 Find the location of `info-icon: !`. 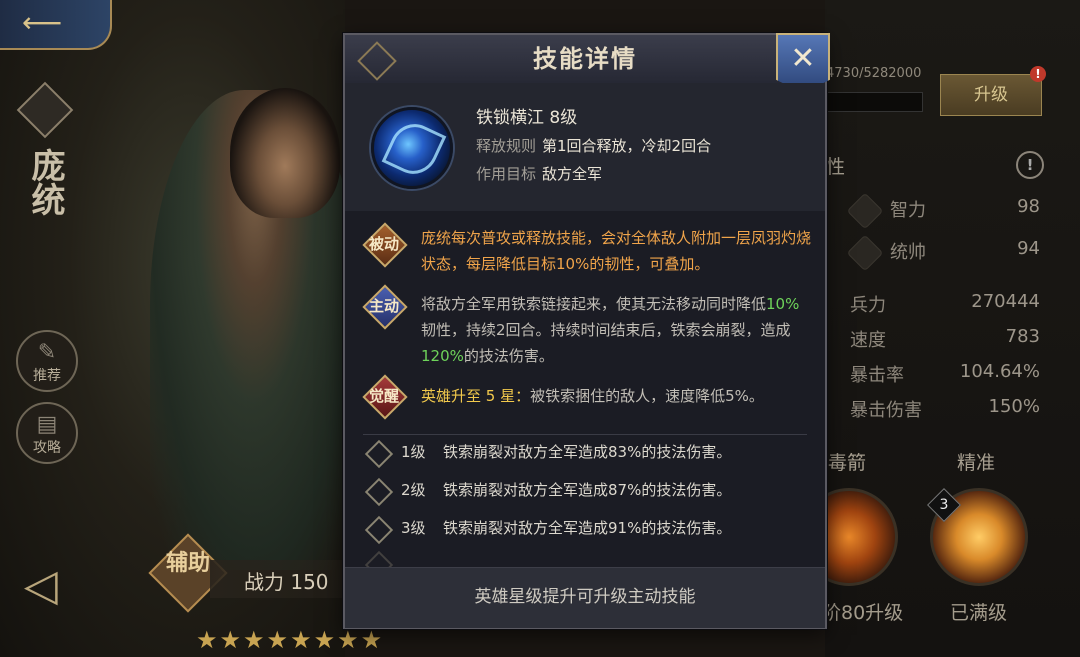

info-icon: ! is located at coordinates (1030, 165).